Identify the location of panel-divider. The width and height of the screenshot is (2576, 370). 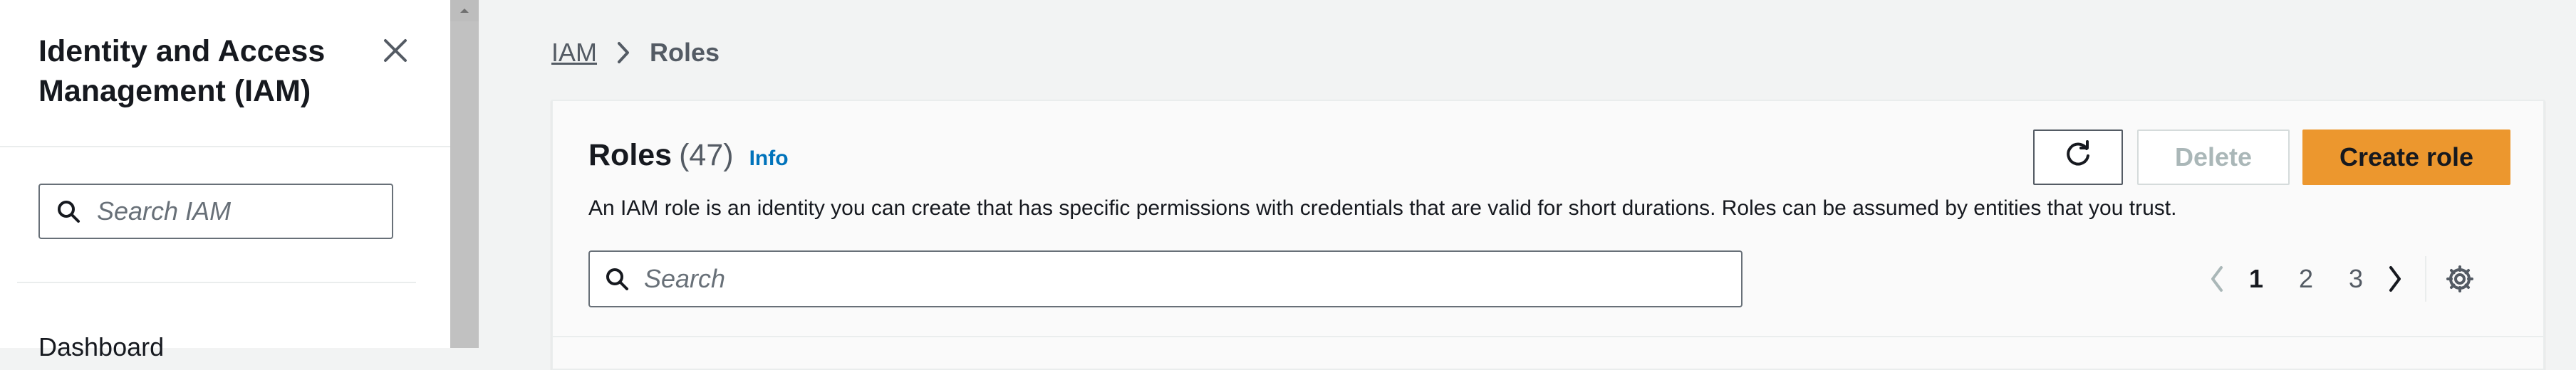
(1548, 337).